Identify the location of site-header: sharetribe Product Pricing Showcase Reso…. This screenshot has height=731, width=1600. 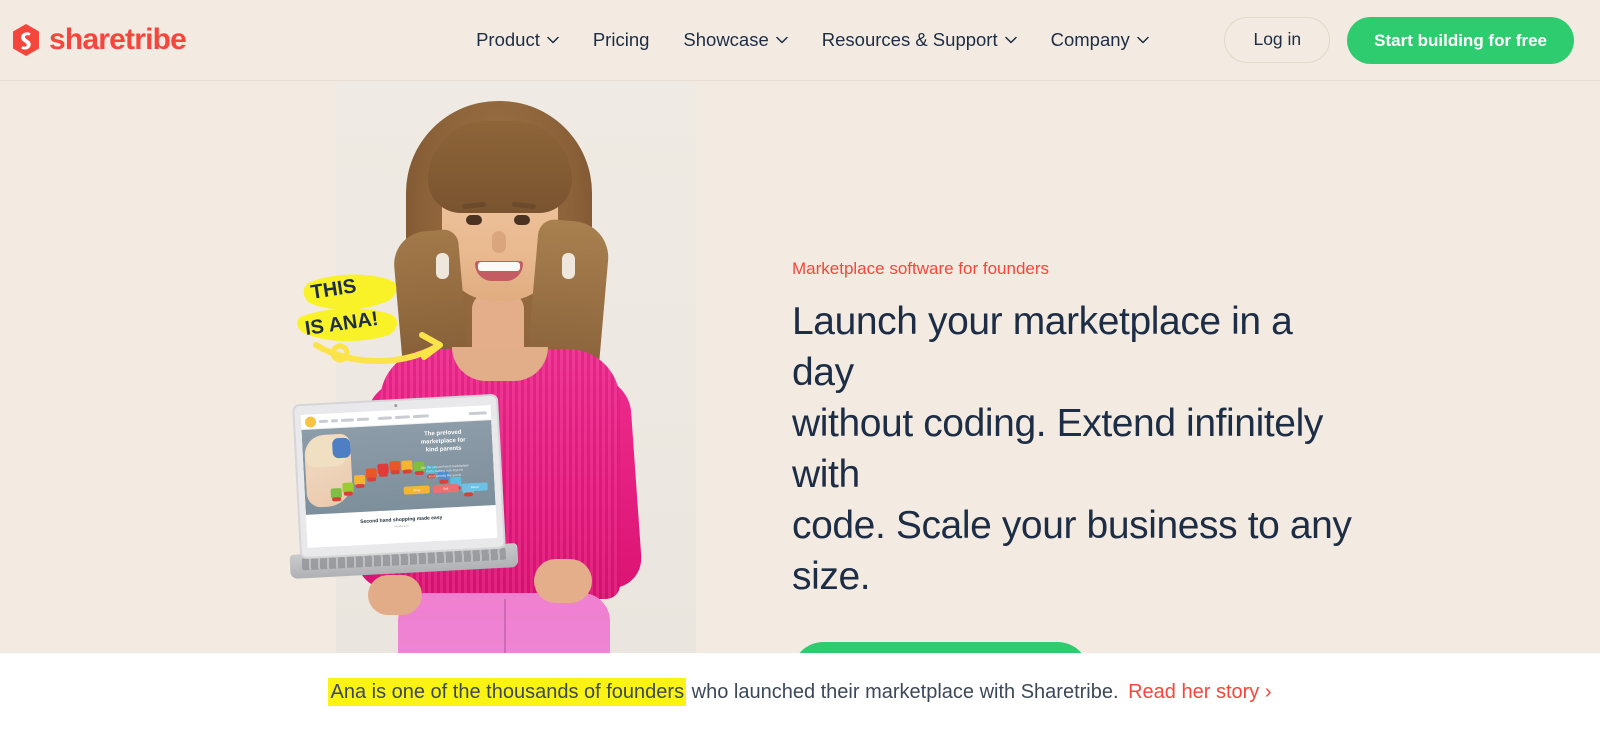
(800, 40).